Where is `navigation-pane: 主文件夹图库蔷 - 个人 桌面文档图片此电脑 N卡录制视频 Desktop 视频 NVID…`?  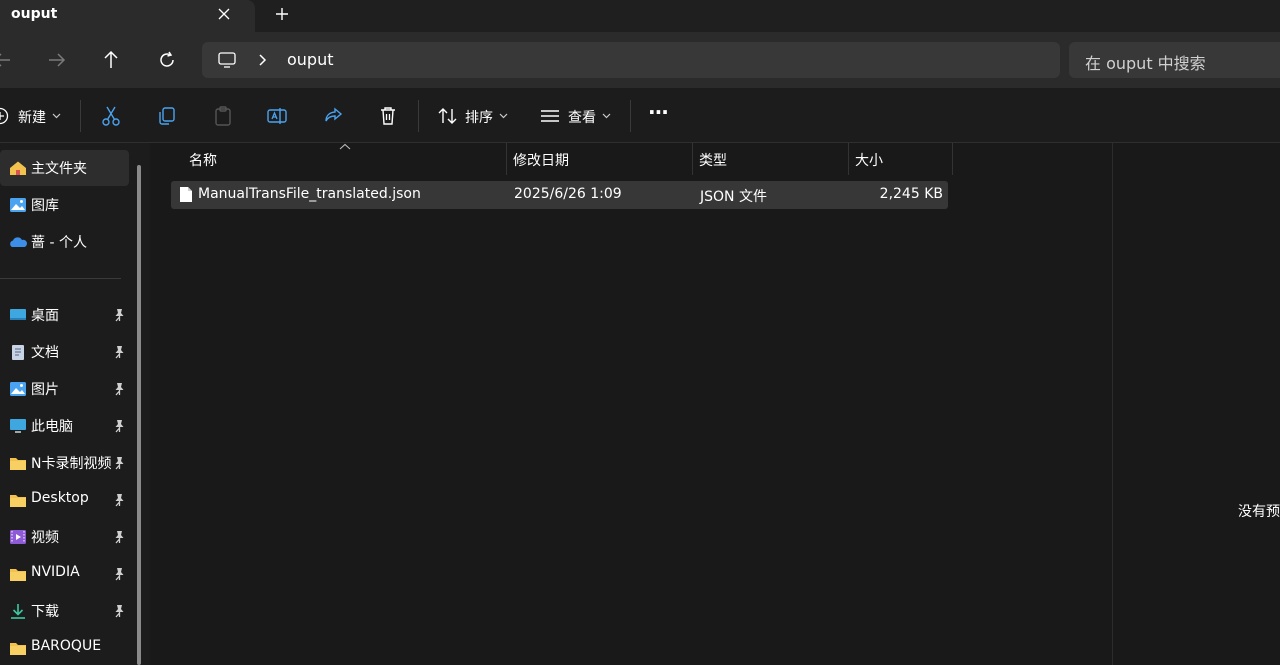 navigation-pane: 主文件夹图库蔷 - 个人 桌面文档图片此电脑 N卡录制视频 Desktop 视频 NVID… is located at coordinates (75, 404).